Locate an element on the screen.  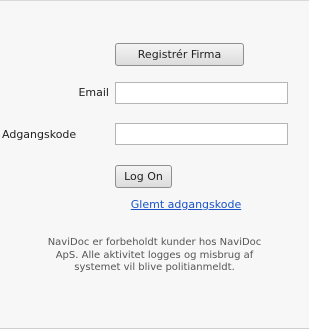
notice-line-1: NaviDoc er forbeholdt kunder hos NaviDoc is located at coordinates (154, 242).